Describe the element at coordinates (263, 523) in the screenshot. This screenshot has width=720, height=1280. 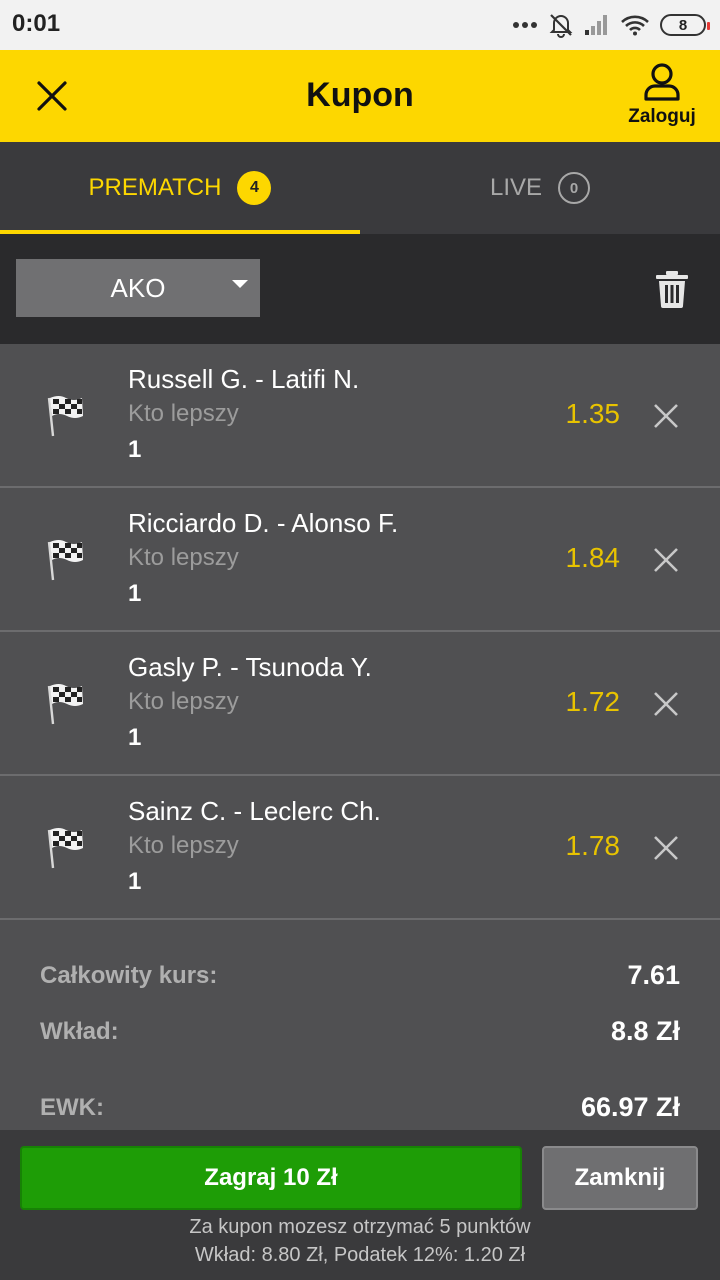
I see `bet-match: Ricciardo D. - Alonso F.` at that location.